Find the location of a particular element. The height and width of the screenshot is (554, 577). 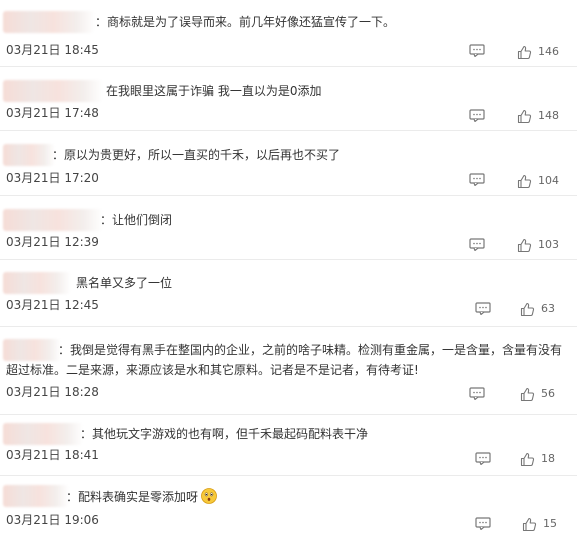

like-button: 146 is located at coordinates (538, 52).